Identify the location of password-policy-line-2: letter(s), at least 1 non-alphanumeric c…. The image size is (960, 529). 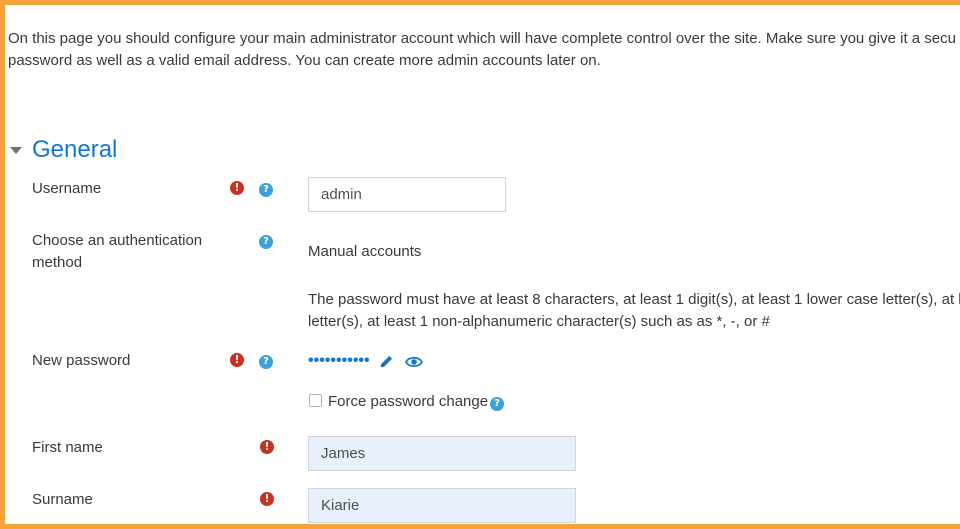
(539, 321).